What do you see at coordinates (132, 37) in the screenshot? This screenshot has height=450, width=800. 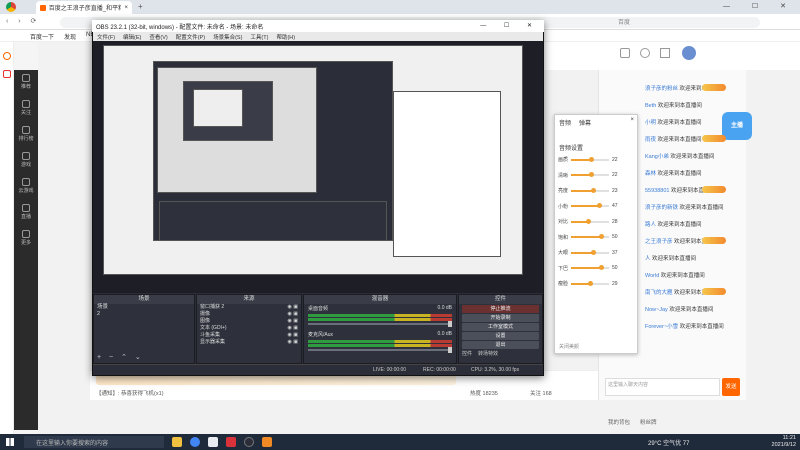 I see `menu-edit: 编辑(E)` at bounding box center [132, 37].